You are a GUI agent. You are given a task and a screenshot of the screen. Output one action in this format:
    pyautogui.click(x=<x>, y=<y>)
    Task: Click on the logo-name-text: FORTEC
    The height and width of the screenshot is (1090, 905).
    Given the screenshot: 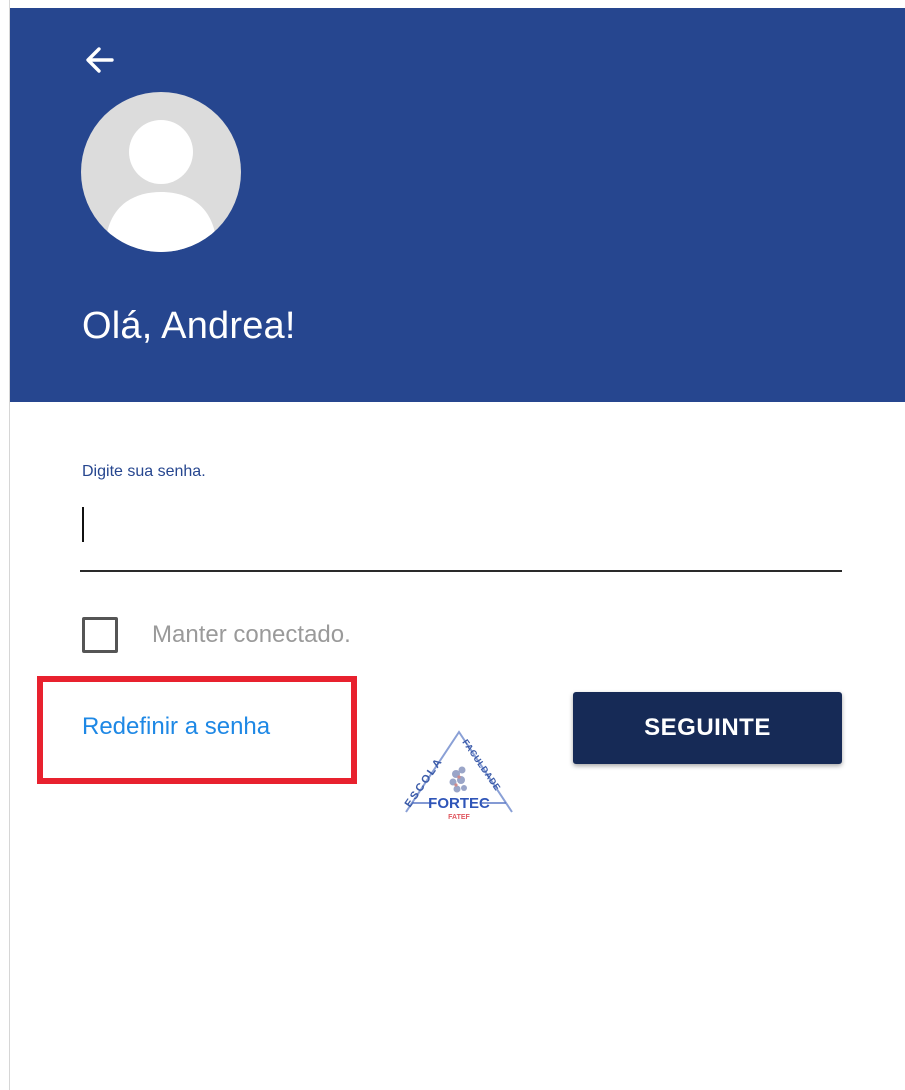 What is the action you would take?
    pyautogui.click(x=459, y=803)
    